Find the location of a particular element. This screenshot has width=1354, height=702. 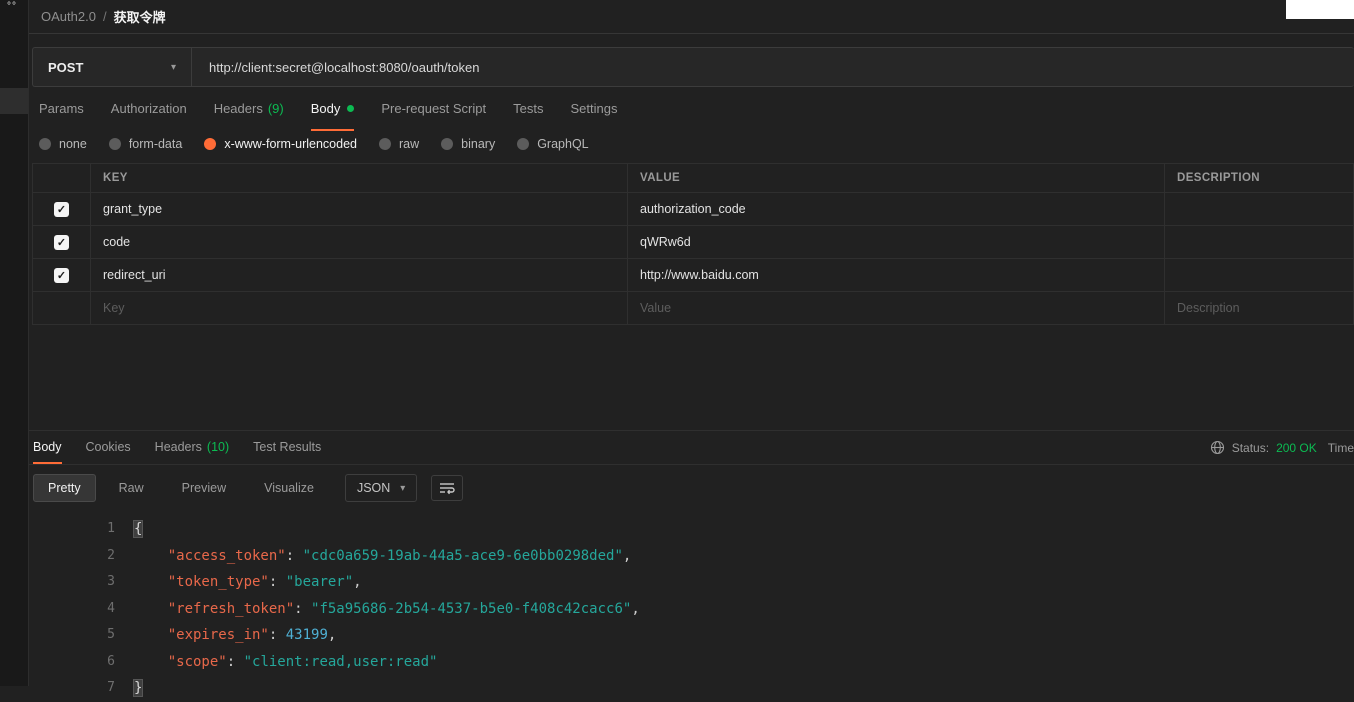

wrap-text-button is located at coordinates (447, 488).